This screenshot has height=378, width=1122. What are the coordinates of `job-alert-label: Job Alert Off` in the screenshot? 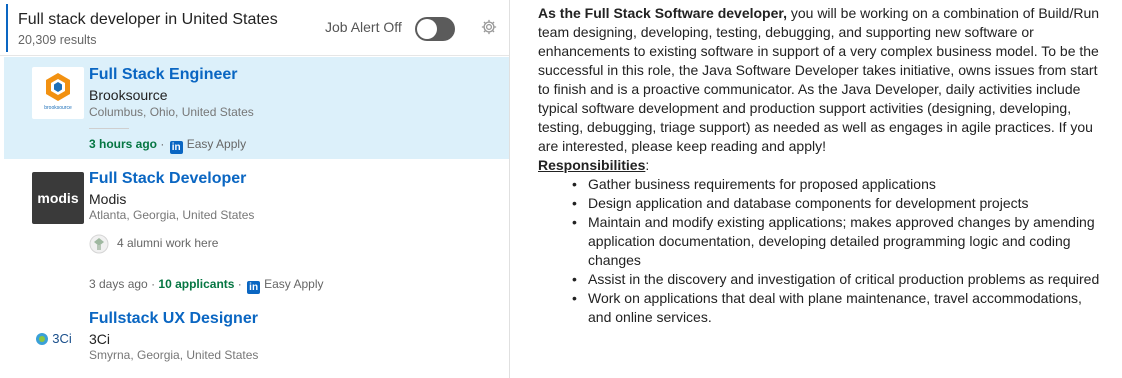 It's located at (363, 27).